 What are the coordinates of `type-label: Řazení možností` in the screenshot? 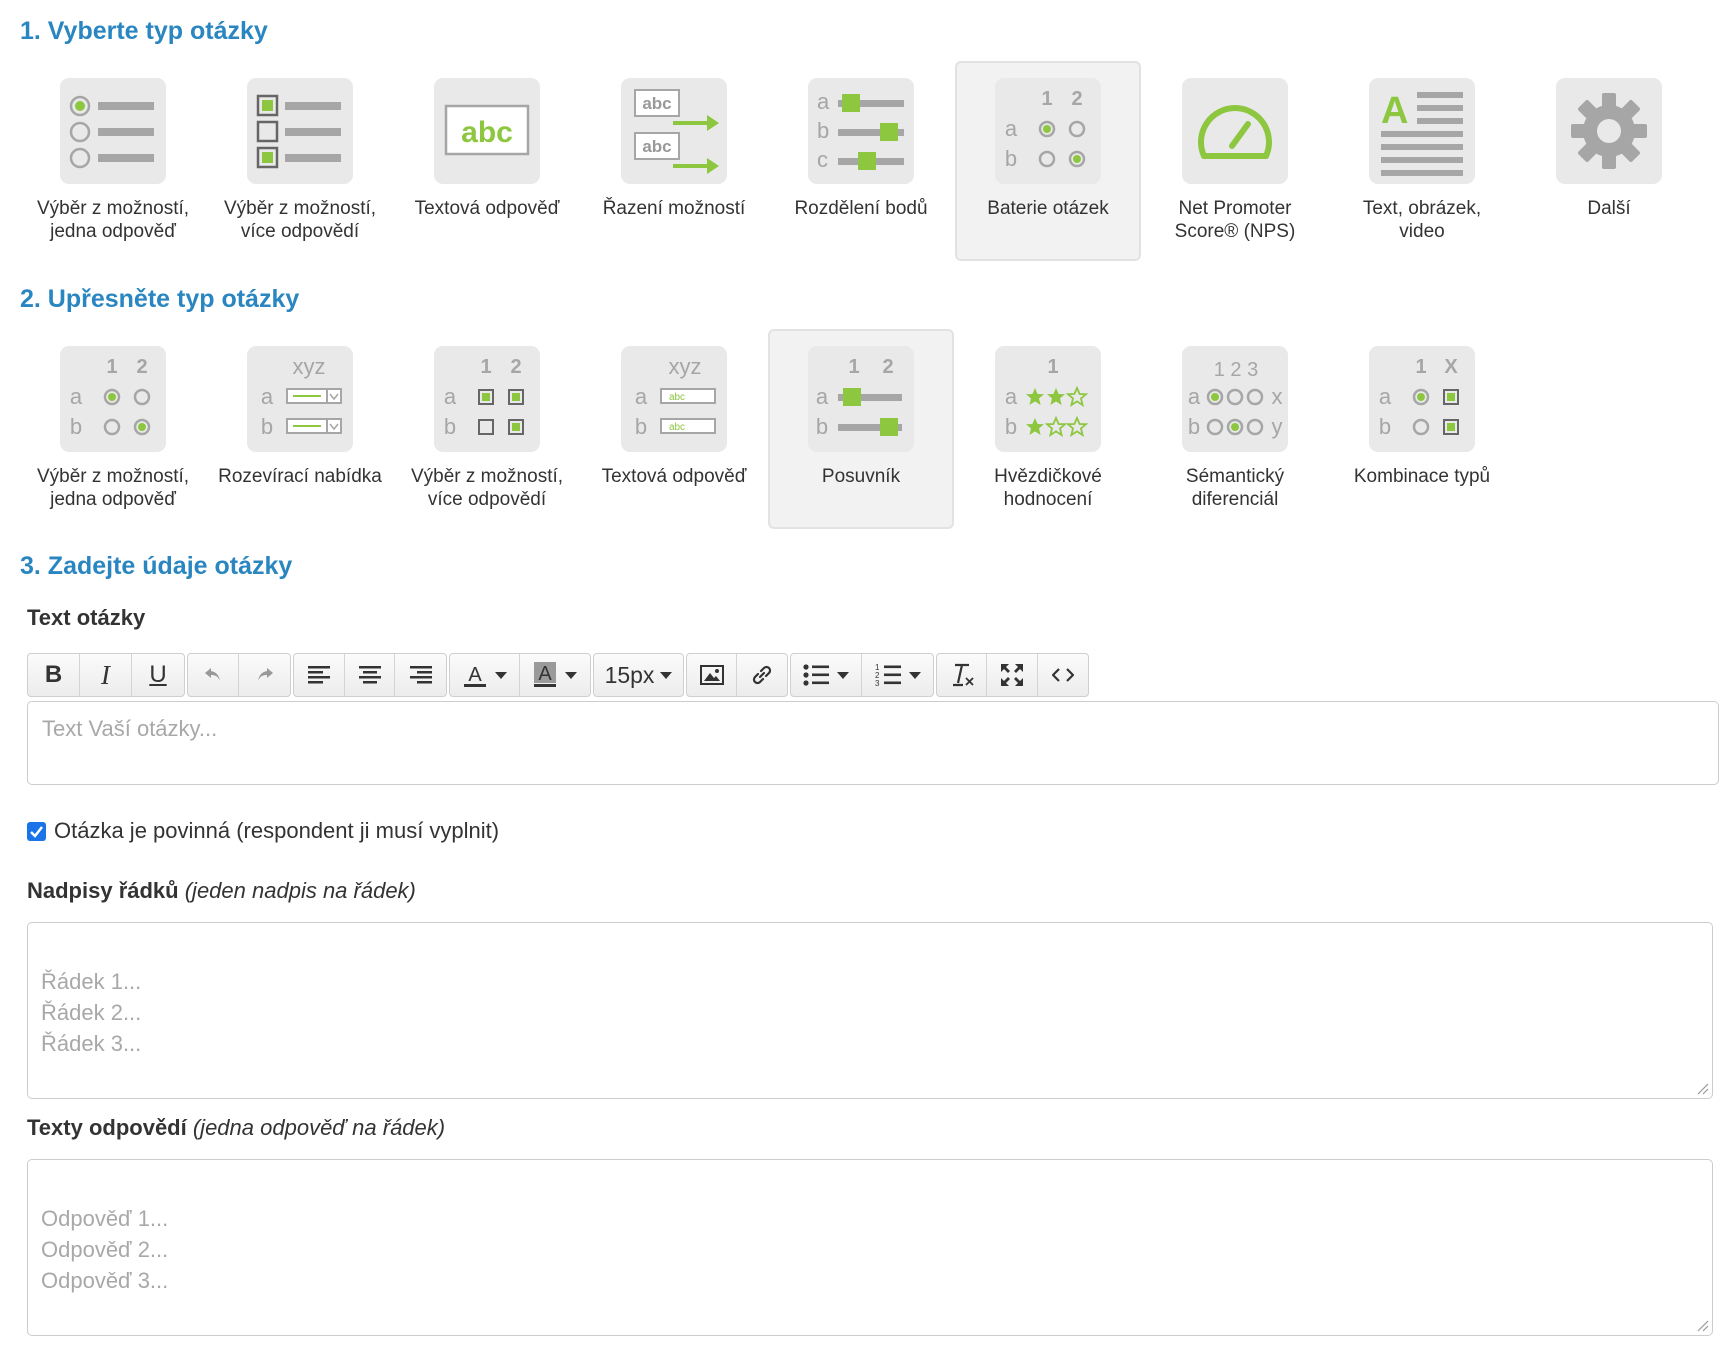 It's located at (674, 208).